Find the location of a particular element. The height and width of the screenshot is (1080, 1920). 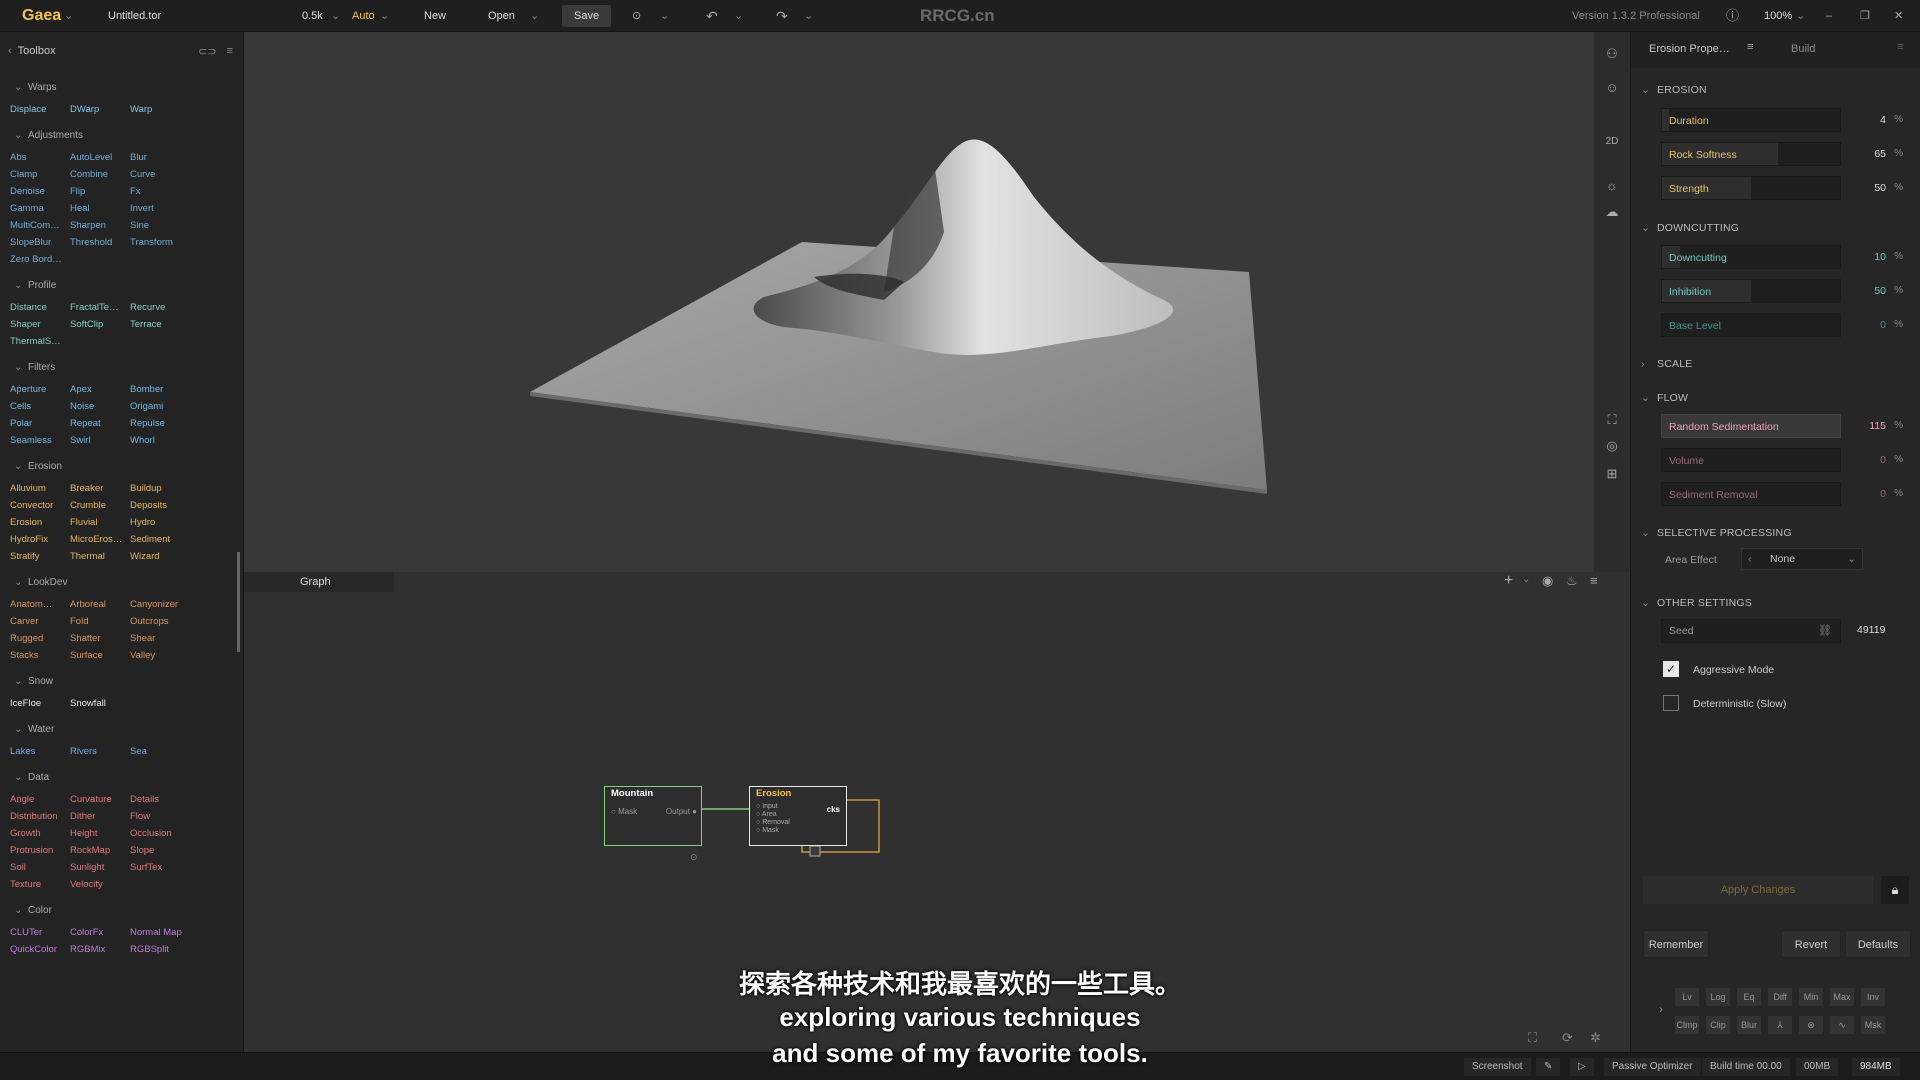

grid-icon: ⊞ is located at coordinates (1612, 474).